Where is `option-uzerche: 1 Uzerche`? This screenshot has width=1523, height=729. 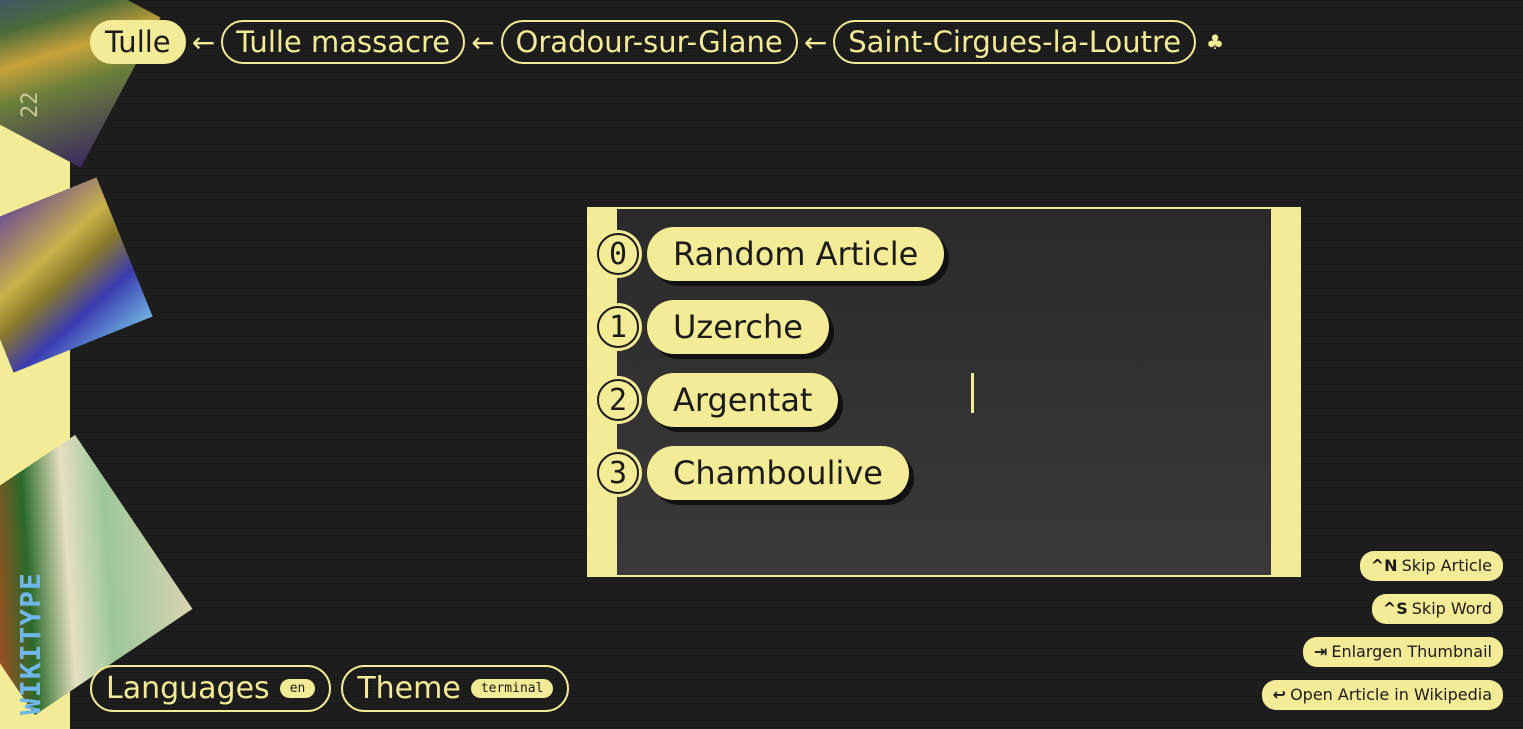 option-uzerche: 1 Uzerche is located at coordinates (713, 327).